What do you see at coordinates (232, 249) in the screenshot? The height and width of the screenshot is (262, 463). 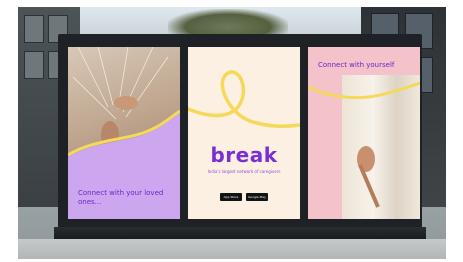 I see `sidewalk` at bounding box center [232, 249].